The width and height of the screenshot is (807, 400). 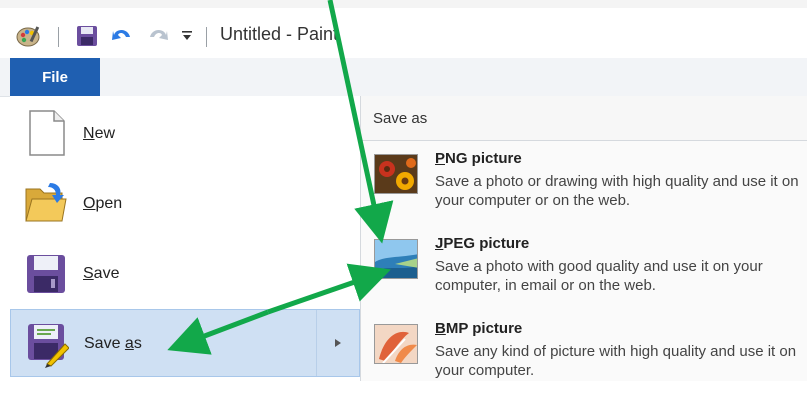 I want to click on menu-item-label: Save as, so click(x=113, y=343).